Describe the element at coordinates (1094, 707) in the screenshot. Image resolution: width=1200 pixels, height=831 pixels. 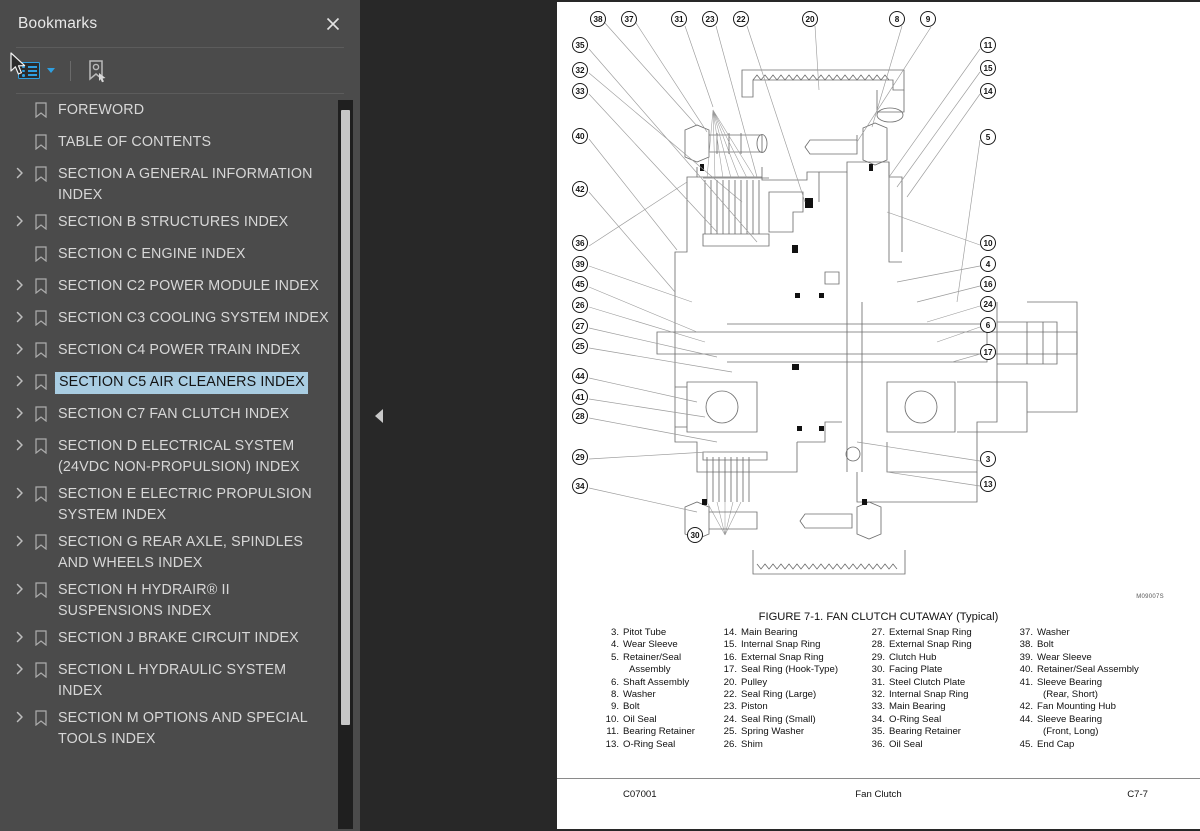
I see `part-entry: 42. Fan Mounting Hub` at that location.